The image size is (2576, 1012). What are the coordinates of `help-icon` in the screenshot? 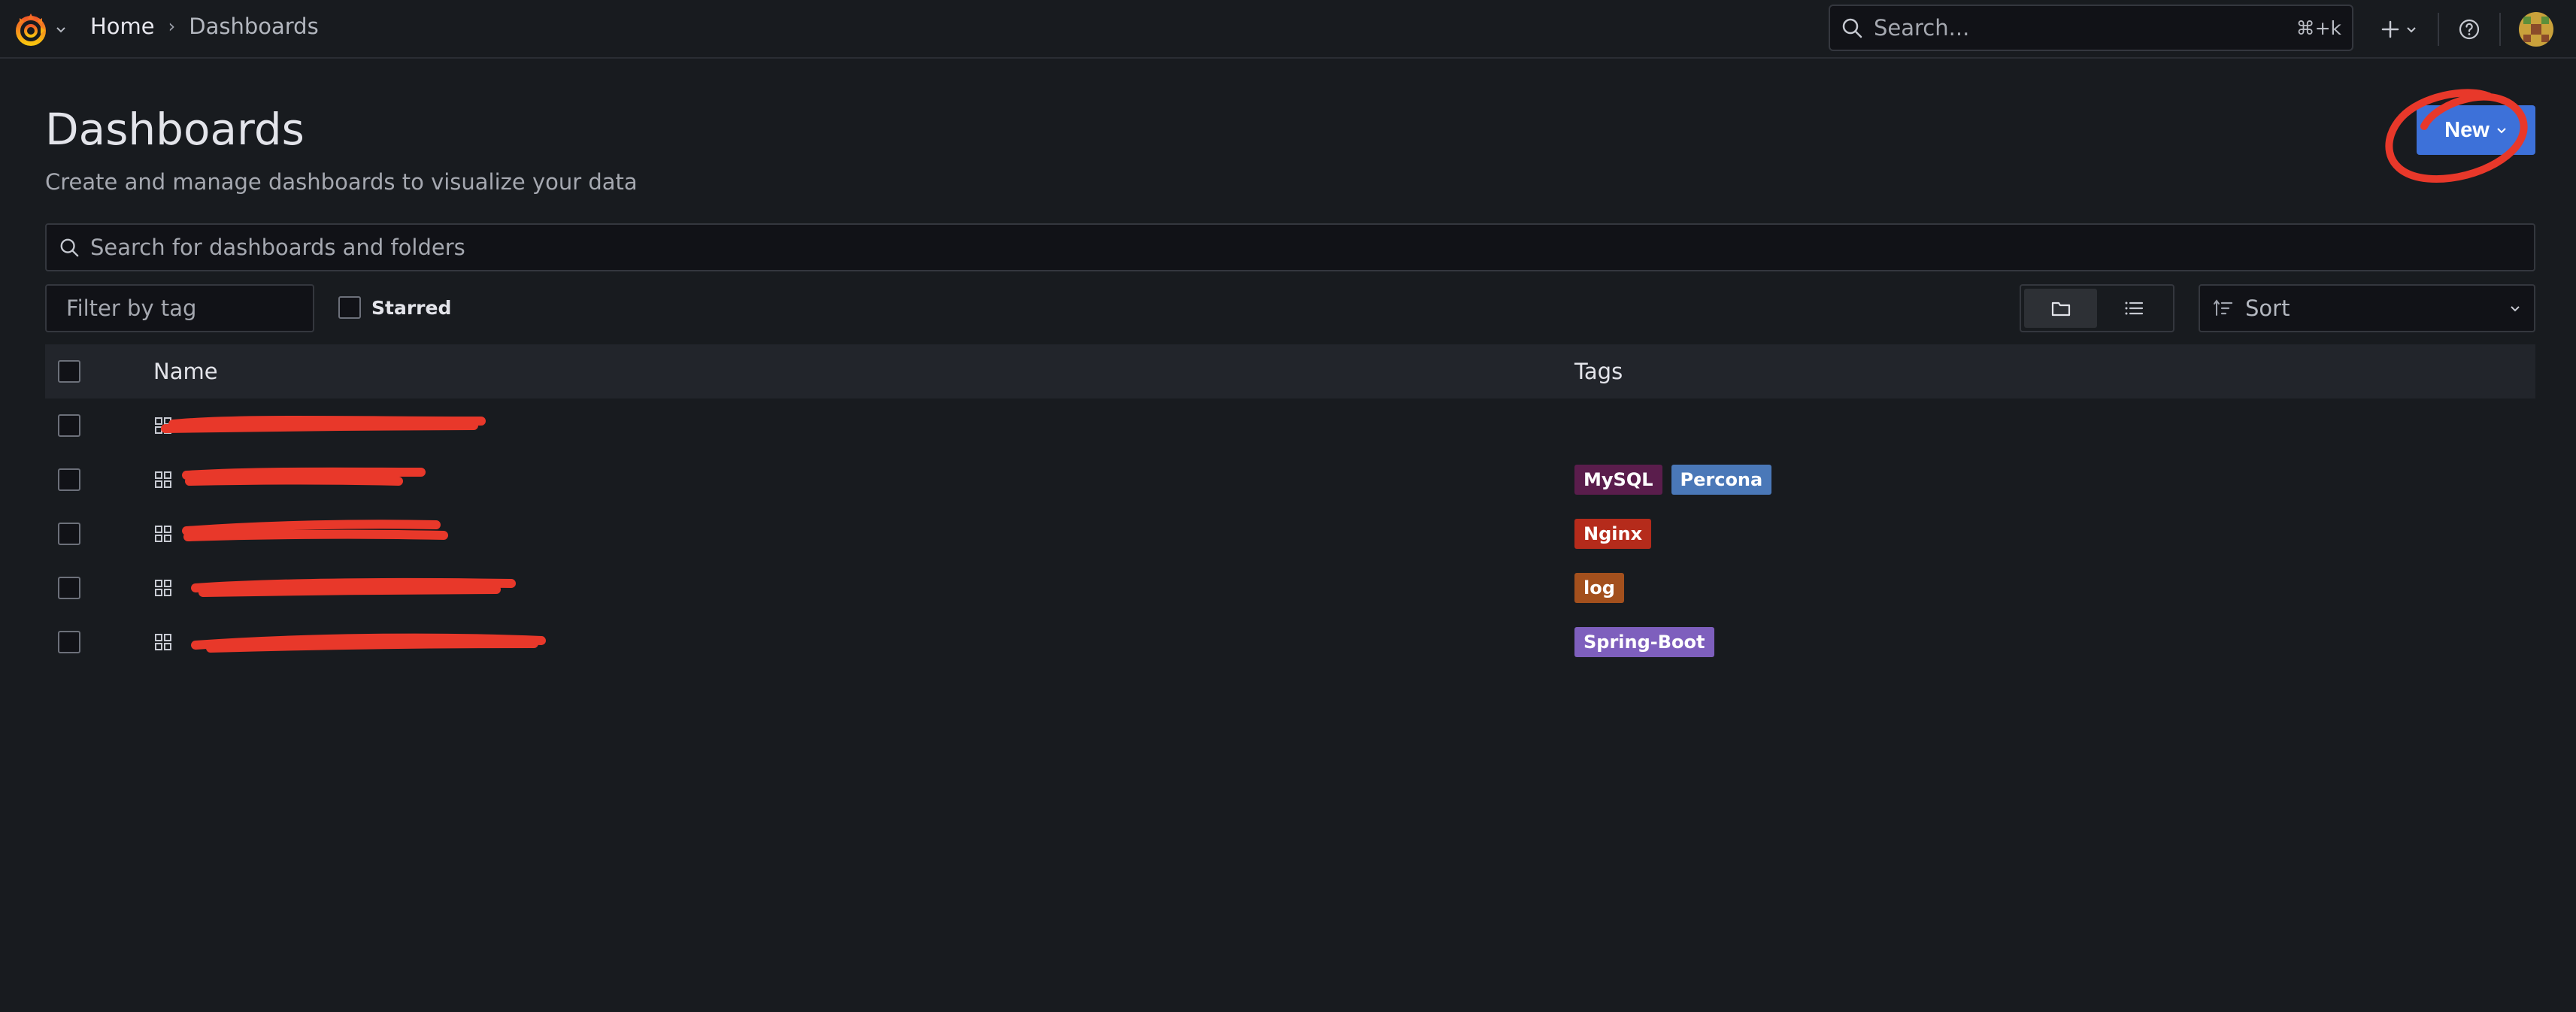 It's located at (2469, 29).